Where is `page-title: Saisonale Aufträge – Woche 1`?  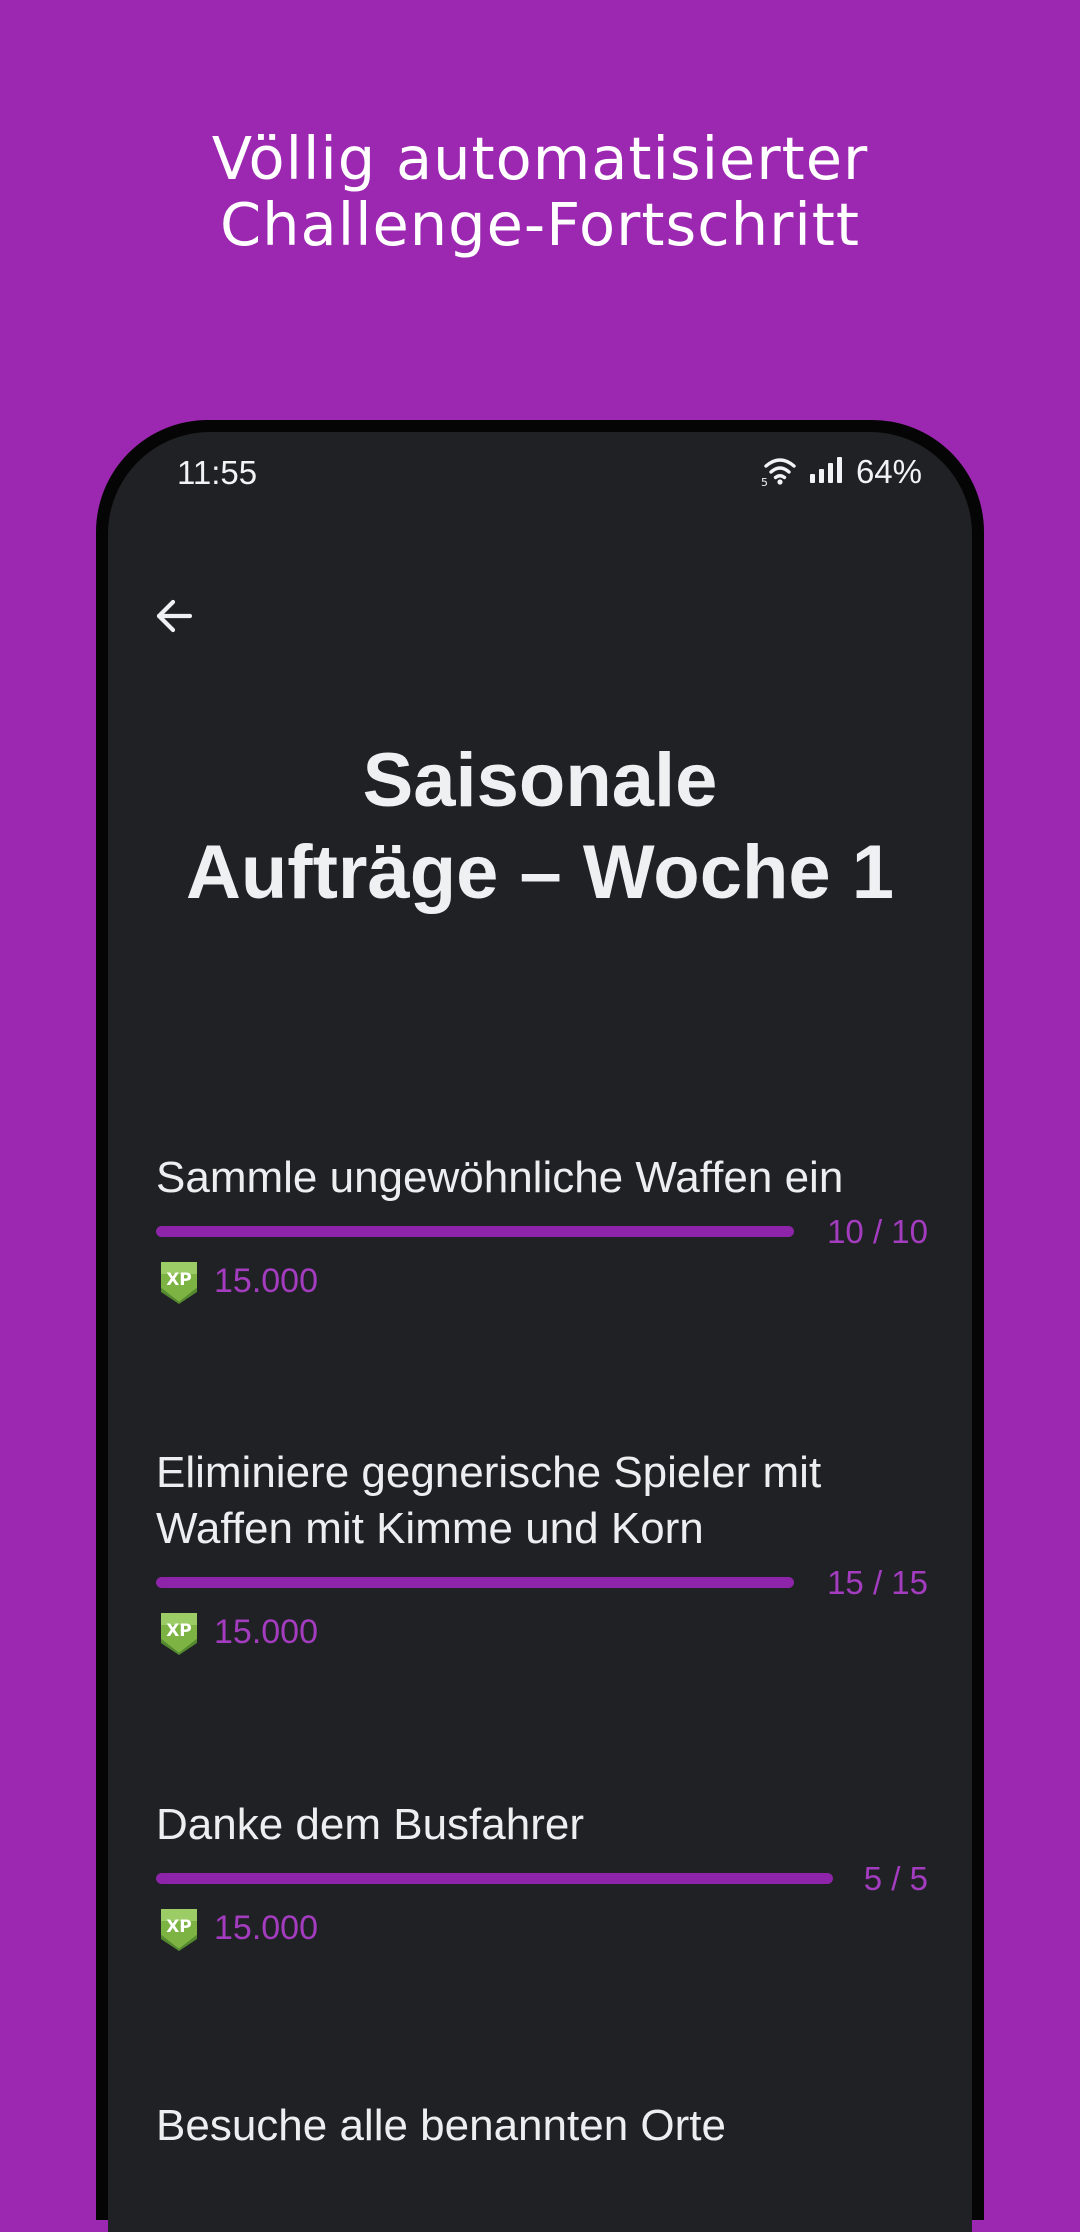
page-title: Saisonale Aufträge – Woche 1 is located at coordinates (540, 827).